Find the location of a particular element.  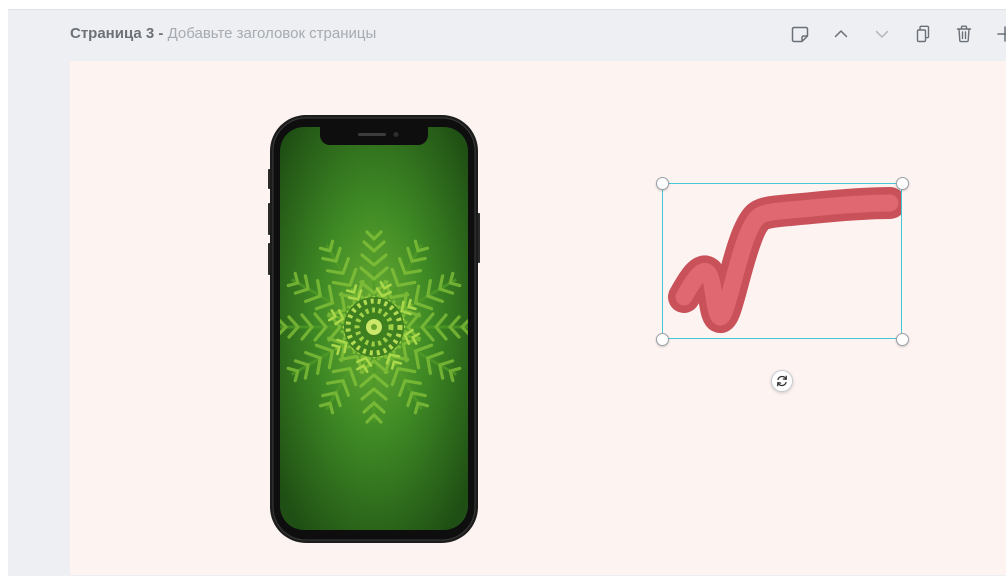

page-title: Страница 3 - Добавьте заголовок страницы is located at coordinates (223, 34).